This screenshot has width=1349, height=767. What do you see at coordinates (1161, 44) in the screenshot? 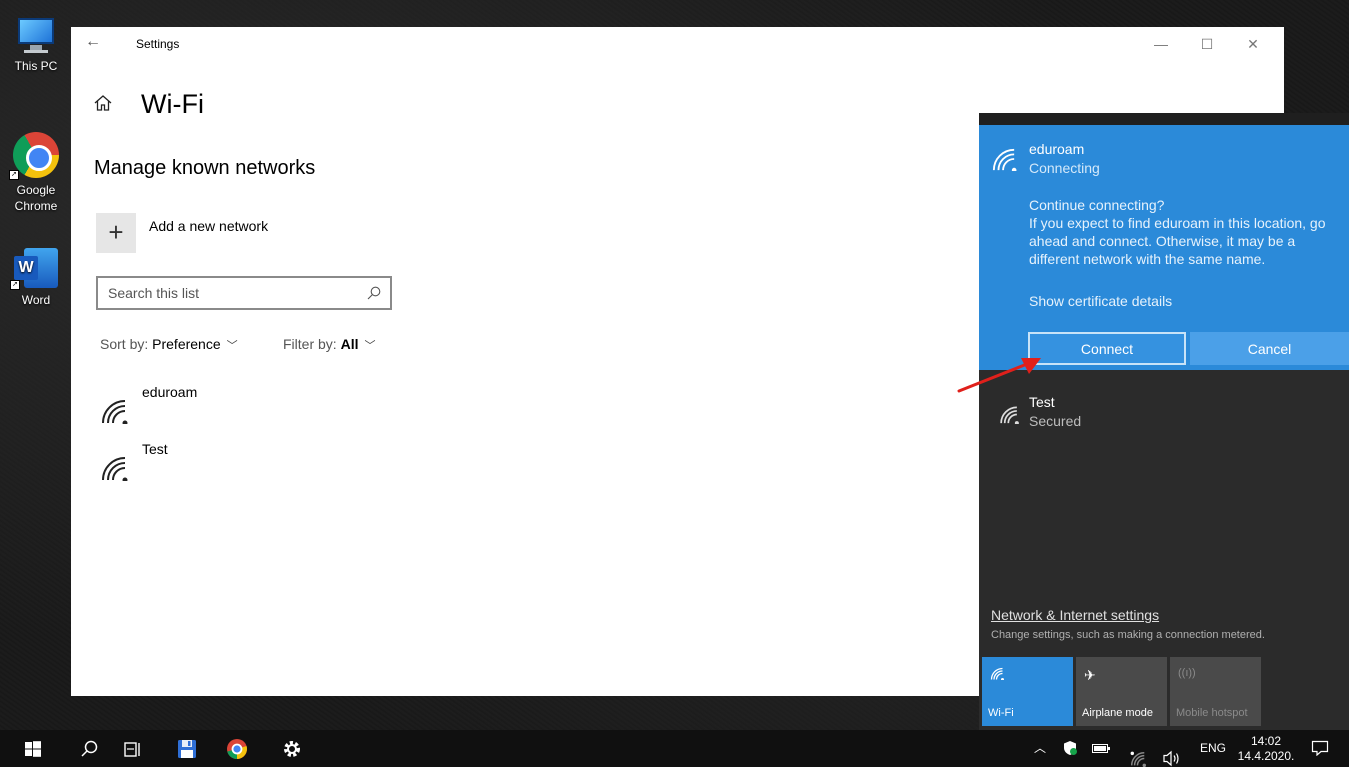
I see `minimize-button: —` at bounding box center [1161, 44].